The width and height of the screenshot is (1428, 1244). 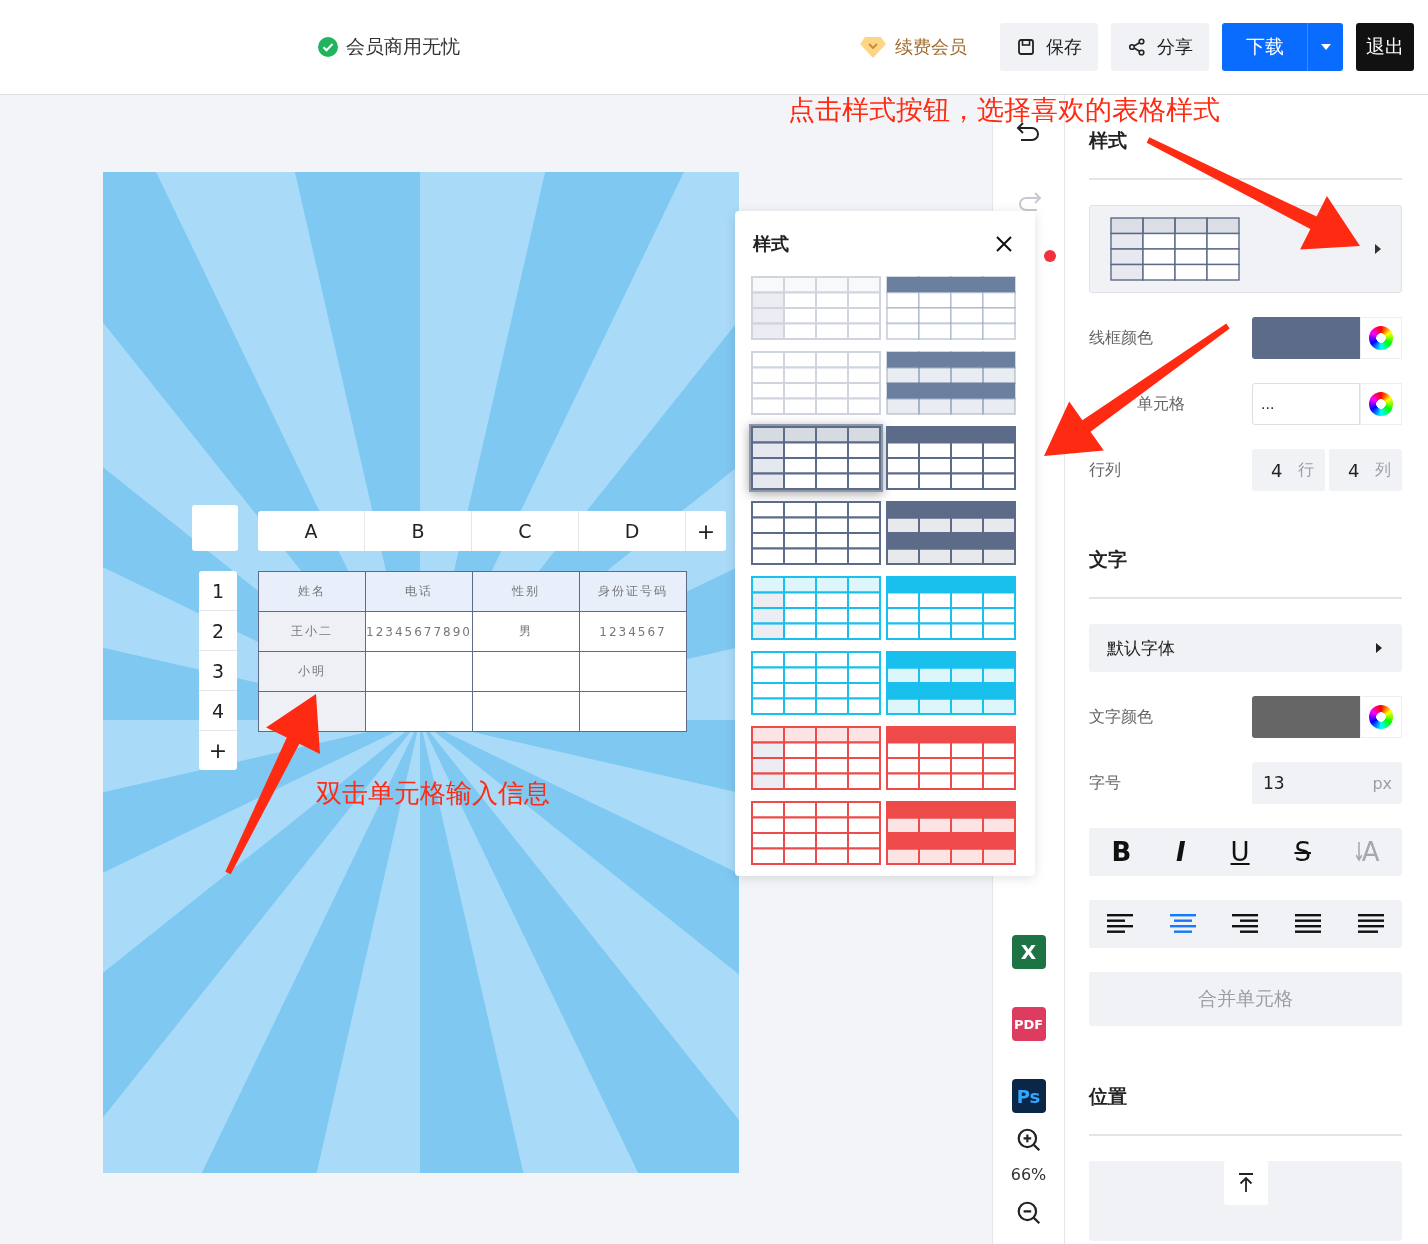 I want to click on row-header: 3, so click(x=218, y=671).